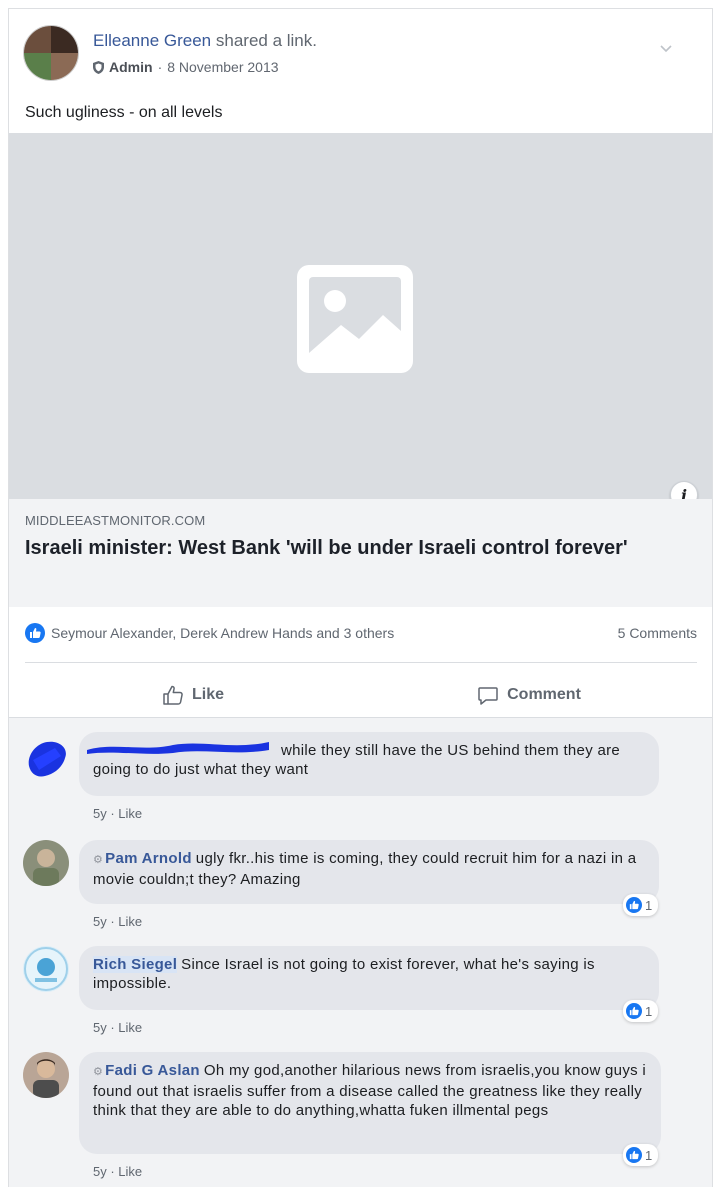 This screenshot has width=717, height=1187. I want to click on author-name: Elleanne Green, so click(152, 40).